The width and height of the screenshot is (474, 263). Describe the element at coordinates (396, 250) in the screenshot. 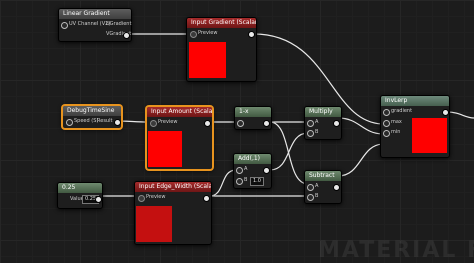

I see `watermark: MATERIAL FX` at that location.